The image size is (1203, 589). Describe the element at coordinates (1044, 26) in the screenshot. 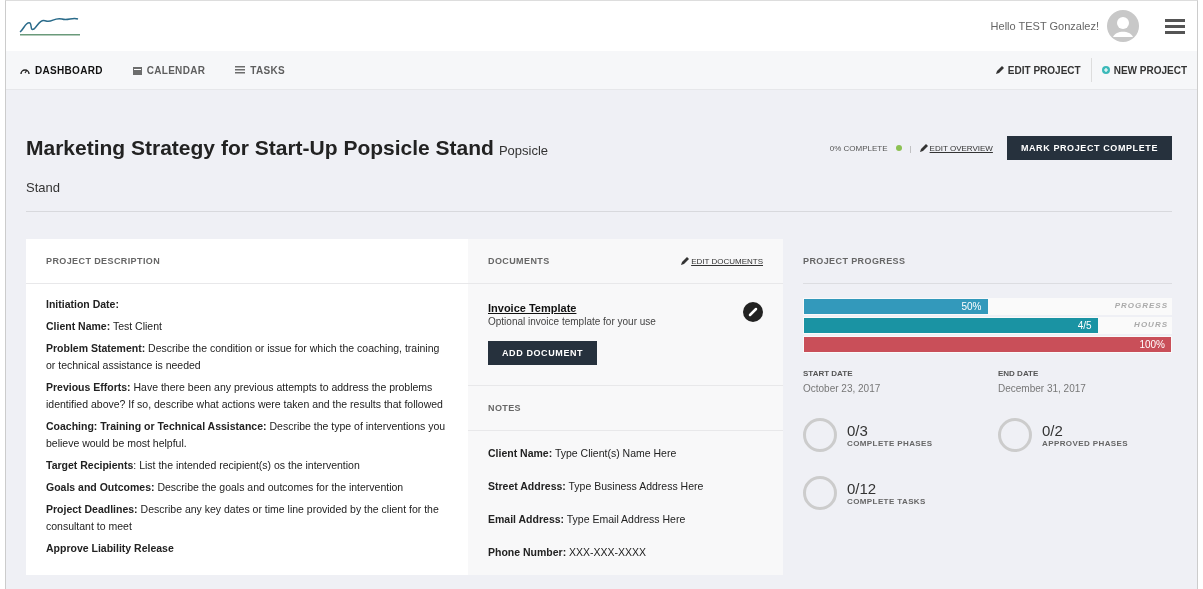

I see `greeting-text: Hello TEST Gonzalez!` at that location.